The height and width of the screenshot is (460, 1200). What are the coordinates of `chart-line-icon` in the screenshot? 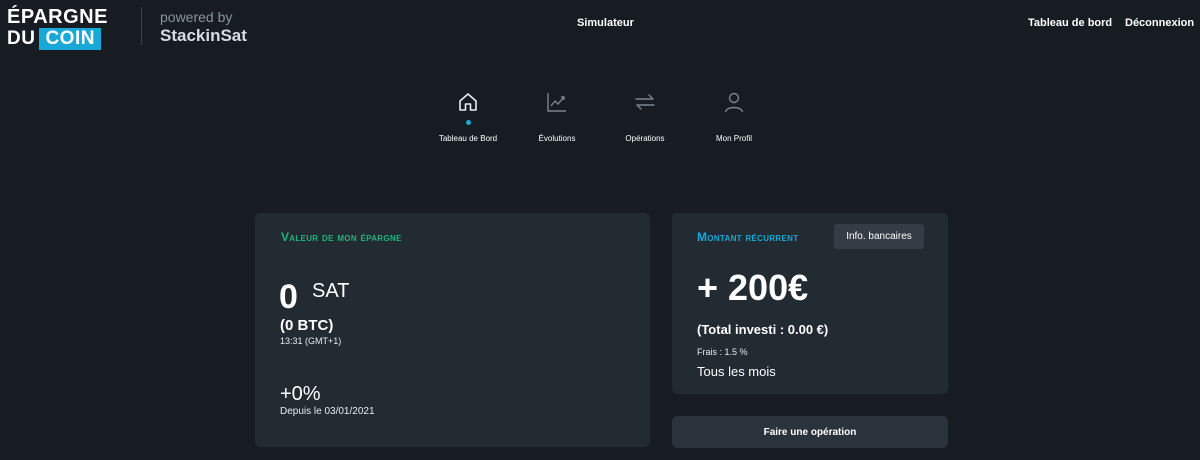 It's located at (556, 102).